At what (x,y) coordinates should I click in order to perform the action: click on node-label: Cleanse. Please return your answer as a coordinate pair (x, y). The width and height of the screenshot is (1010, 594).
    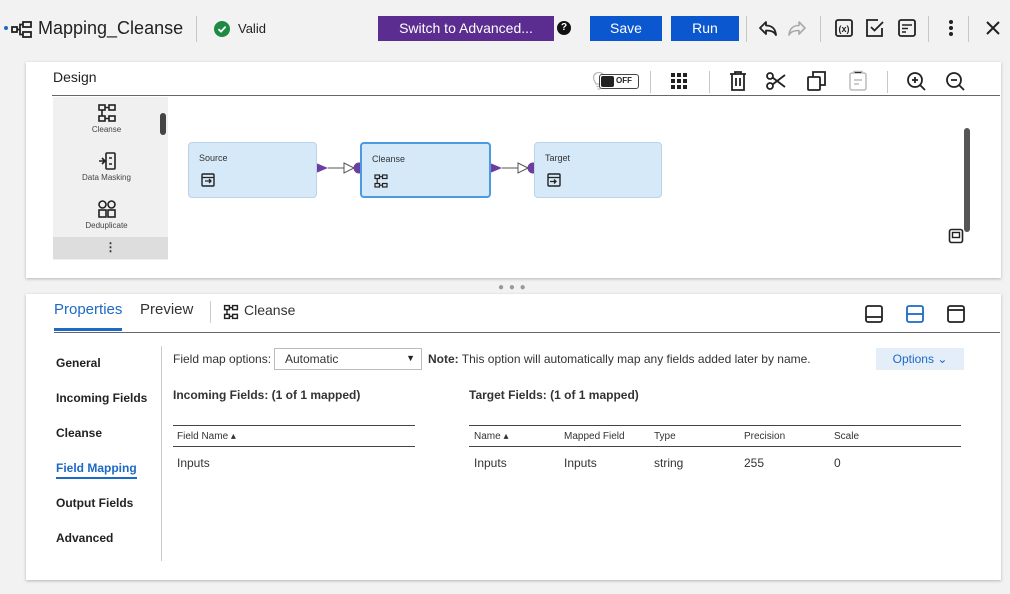
    Looking at the image, I should click on (389, 159).